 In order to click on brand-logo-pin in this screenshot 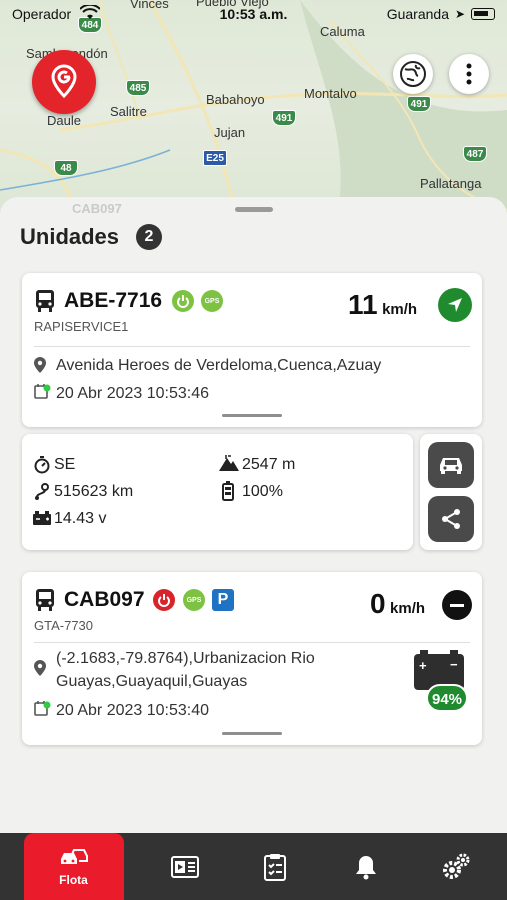, I will do `click(64, 82)`.